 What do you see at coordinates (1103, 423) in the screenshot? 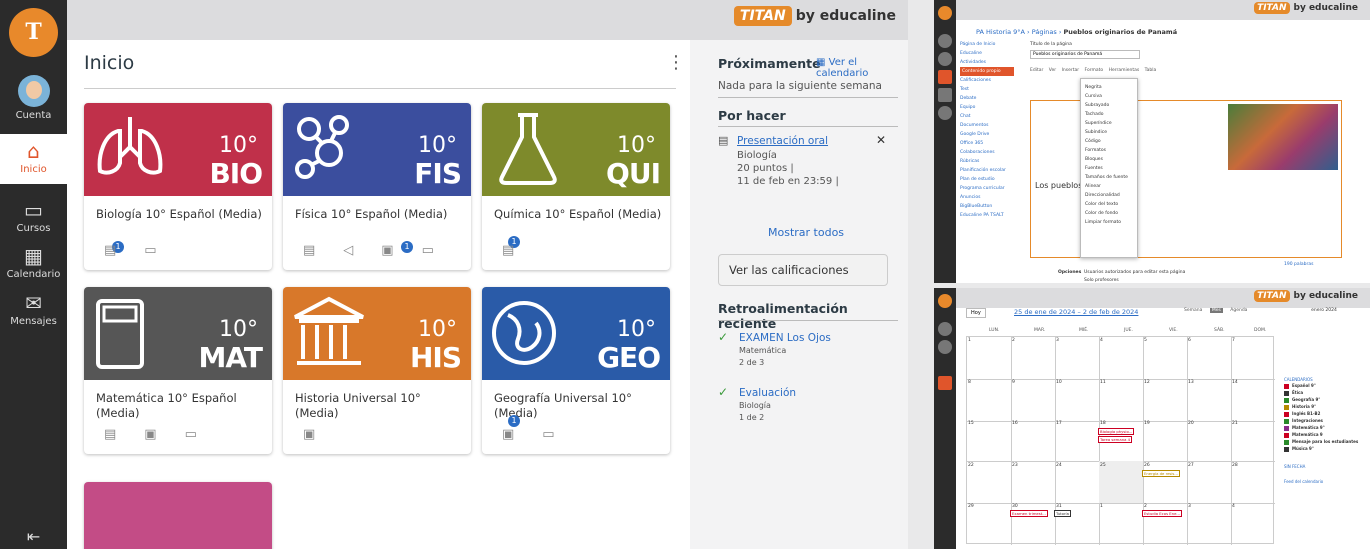
I see `day-number: 18` at bounding box center [1103, 423].